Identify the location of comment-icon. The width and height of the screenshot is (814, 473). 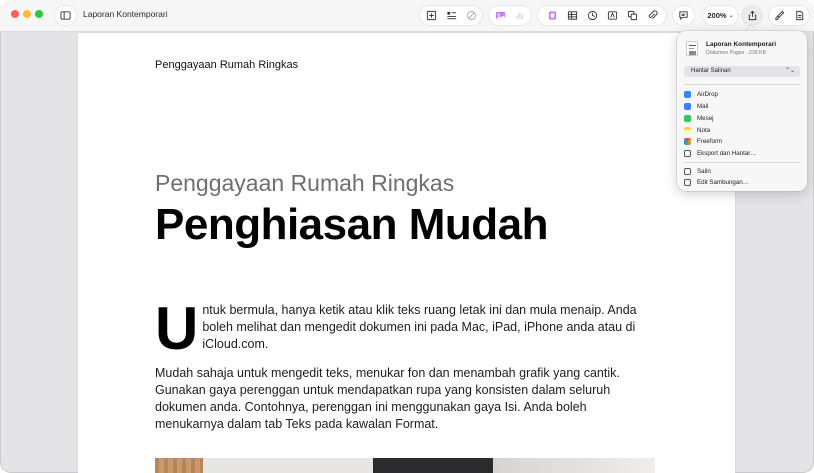
(683, 16).